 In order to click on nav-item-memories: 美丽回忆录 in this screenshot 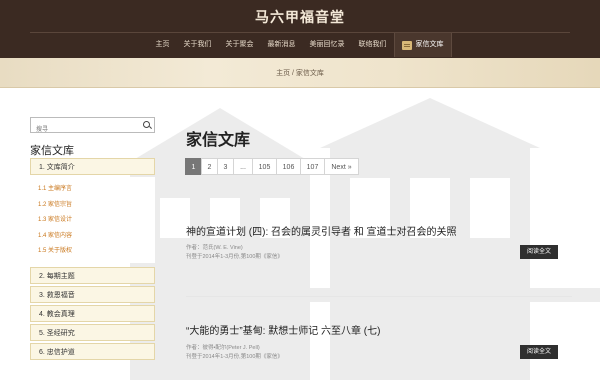, I will do `click(327, 45)`.